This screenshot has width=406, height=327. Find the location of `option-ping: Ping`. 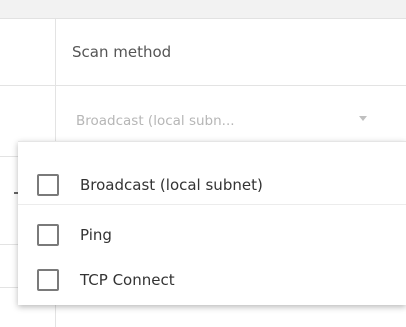

option-ping: Ping is located at coordinates (212, 235).